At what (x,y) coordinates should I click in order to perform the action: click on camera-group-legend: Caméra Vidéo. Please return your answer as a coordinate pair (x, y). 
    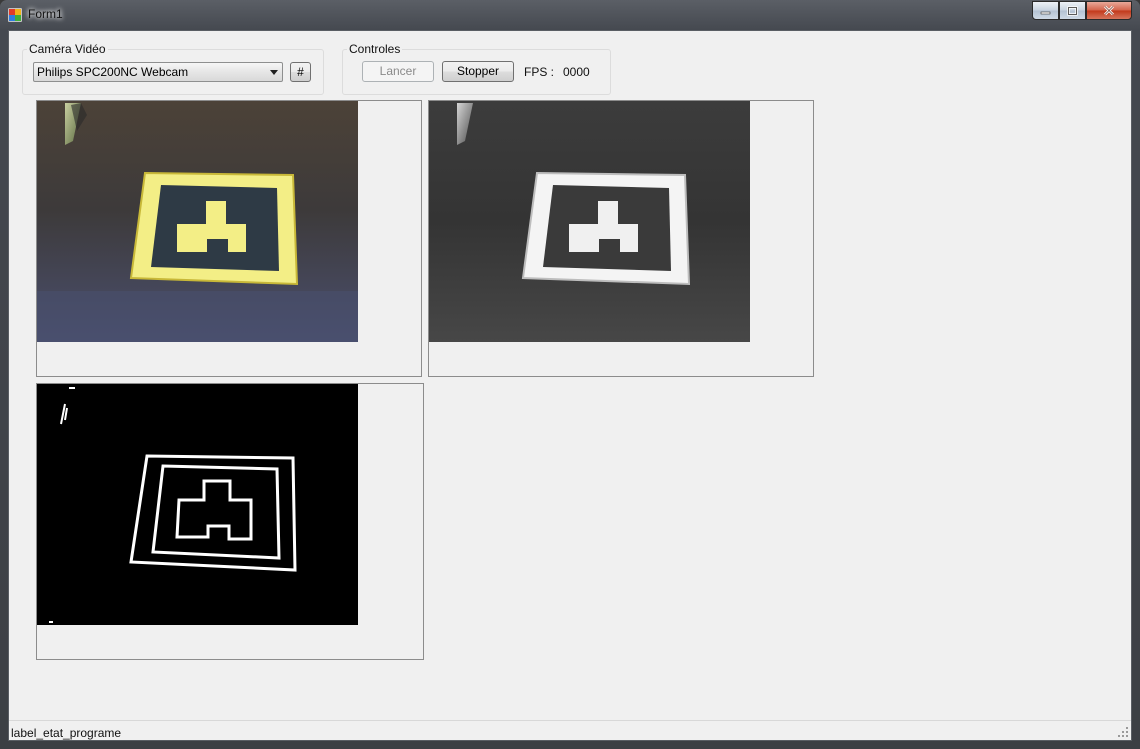
    Looking at the image, I should click on (67, 49).